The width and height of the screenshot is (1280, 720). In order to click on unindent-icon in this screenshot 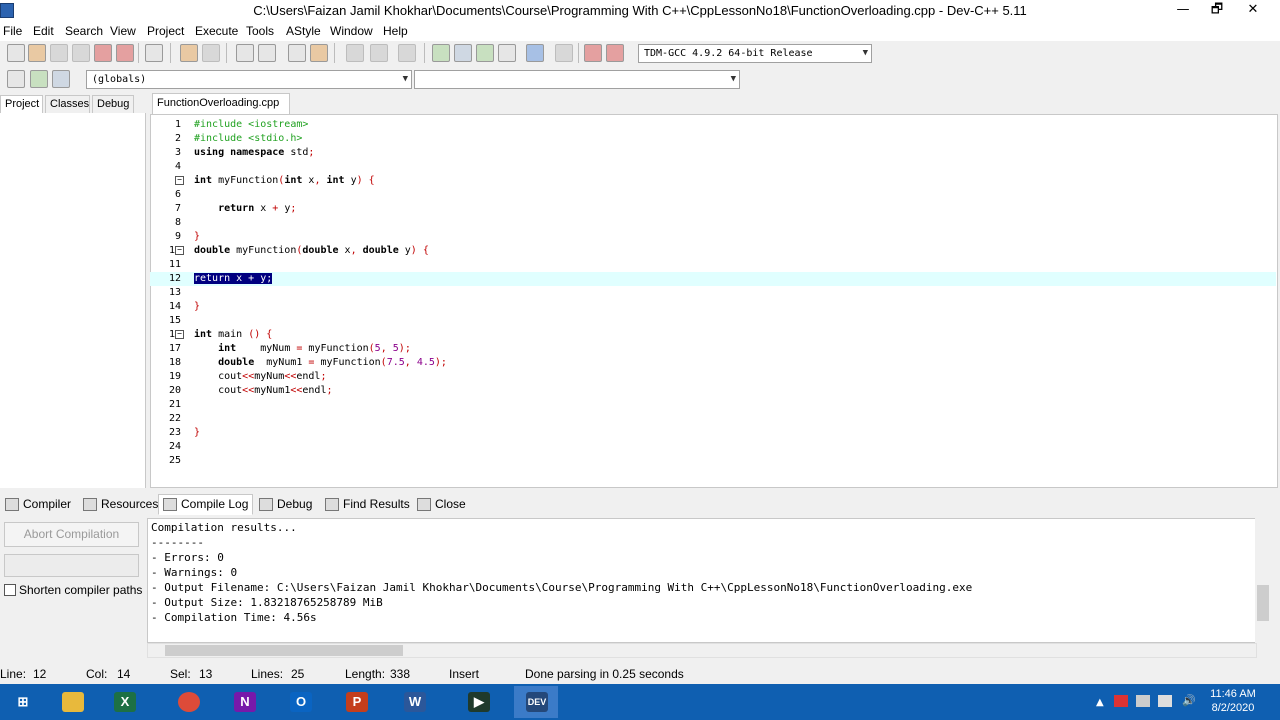, I will do `click(379, 53)`.